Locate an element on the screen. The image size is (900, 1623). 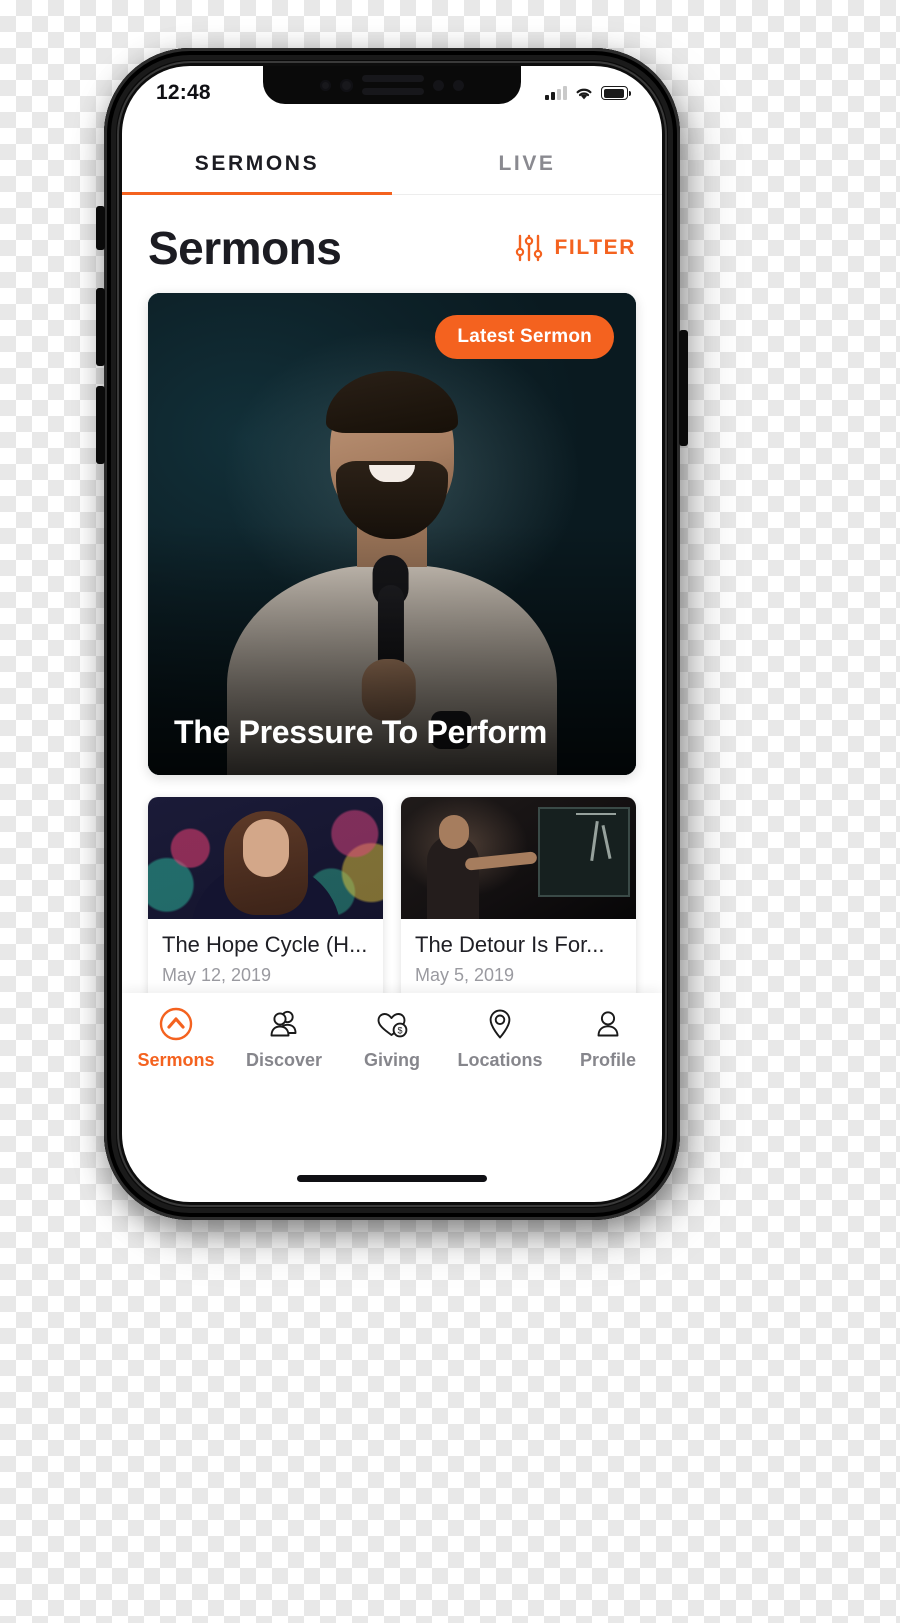
bottom-tab-locations: Locations is located at coordinates (500, 1038).